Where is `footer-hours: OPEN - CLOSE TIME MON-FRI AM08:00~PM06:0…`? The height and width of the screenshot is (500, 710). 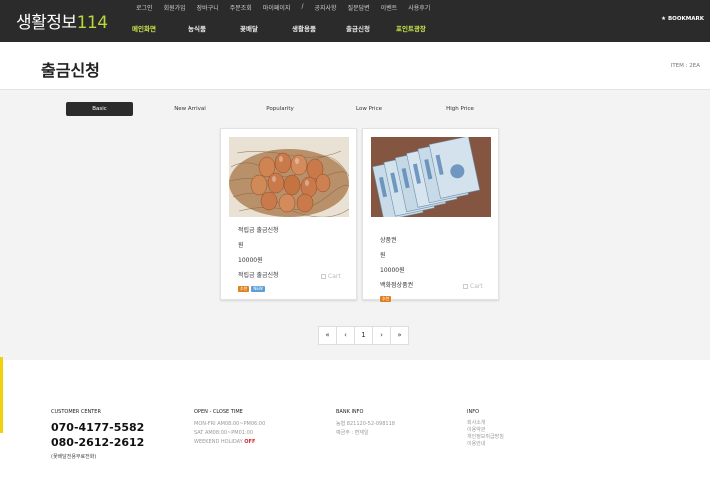 footer-hours: OPEN - CLOSE TIME MON-FRI AM08:00~PM06:0… is located at coordinates (229, 428).